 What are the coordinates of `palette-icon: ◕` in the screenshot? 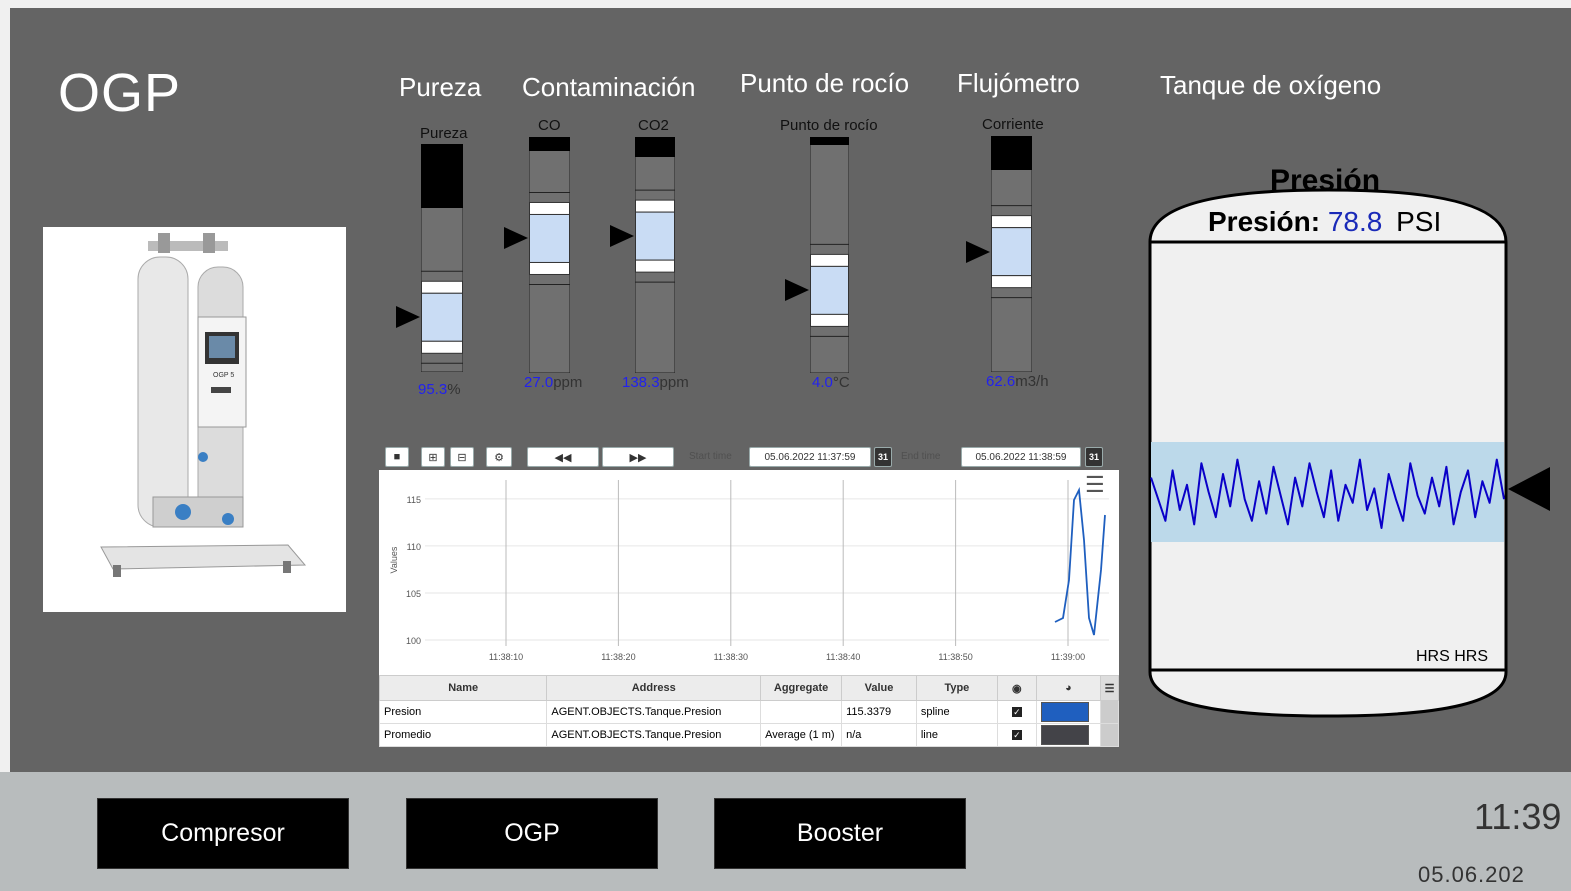 It's located at (1068, 688).